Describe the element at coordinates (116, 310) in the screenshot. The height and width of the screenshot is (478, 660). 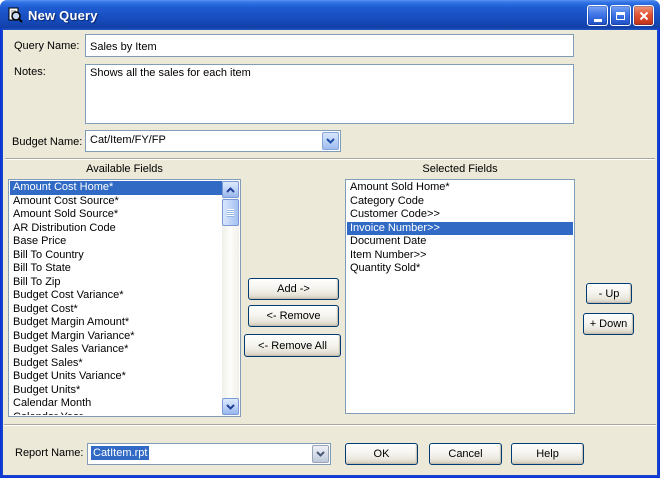
I see `list-item: Budget Cost*` at that location.